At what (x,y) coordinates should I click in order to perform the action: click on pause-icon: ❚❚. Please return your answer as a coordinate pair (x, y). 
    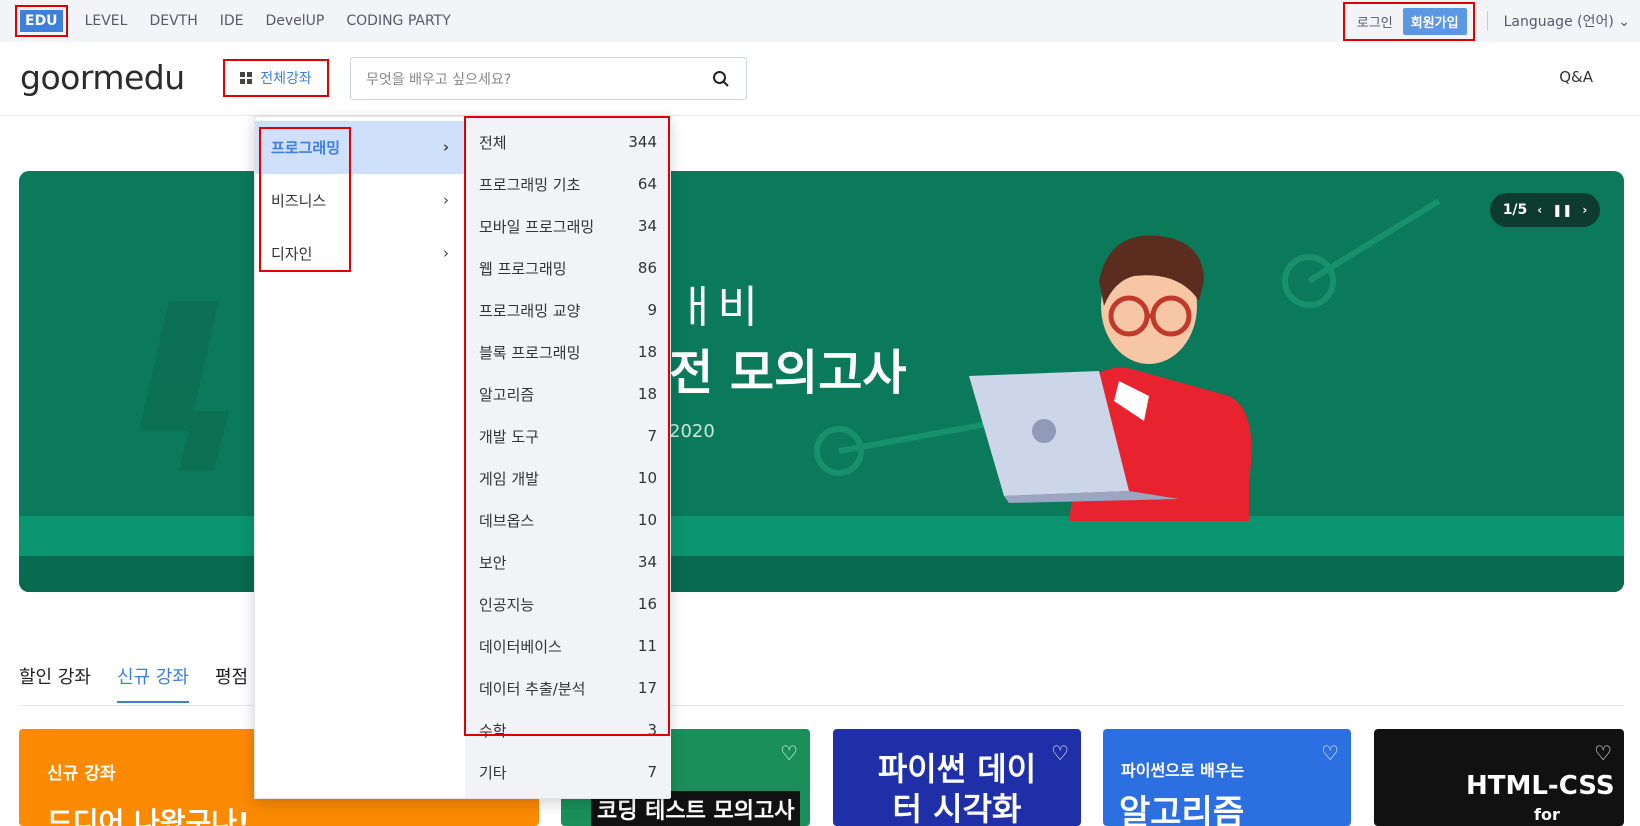
    Looking at the image, I should click on (1562, 210).